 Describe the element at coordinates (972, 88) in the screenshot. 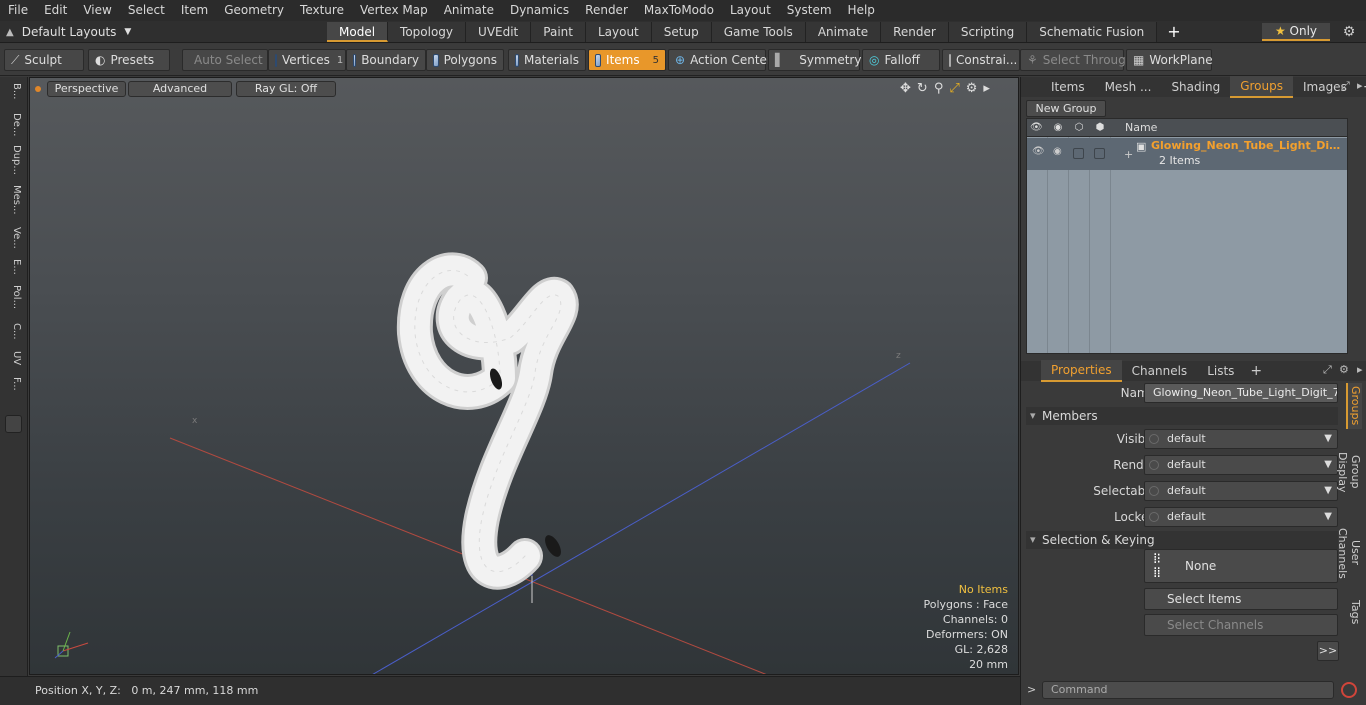

I see `viewport-settings-icon: ⚙` at that location.